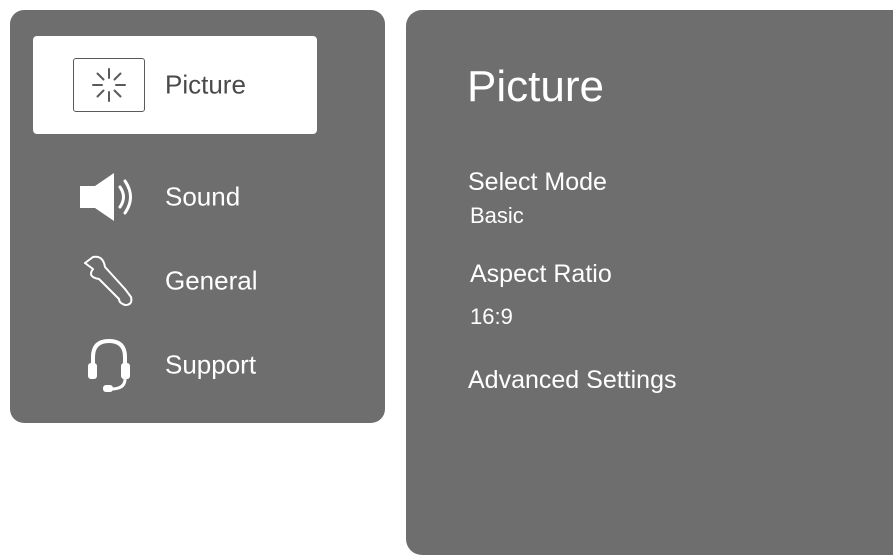 The width and height of the screenshot is (893, 555). I want to click on panel-title: Picture, so click(535, 86).